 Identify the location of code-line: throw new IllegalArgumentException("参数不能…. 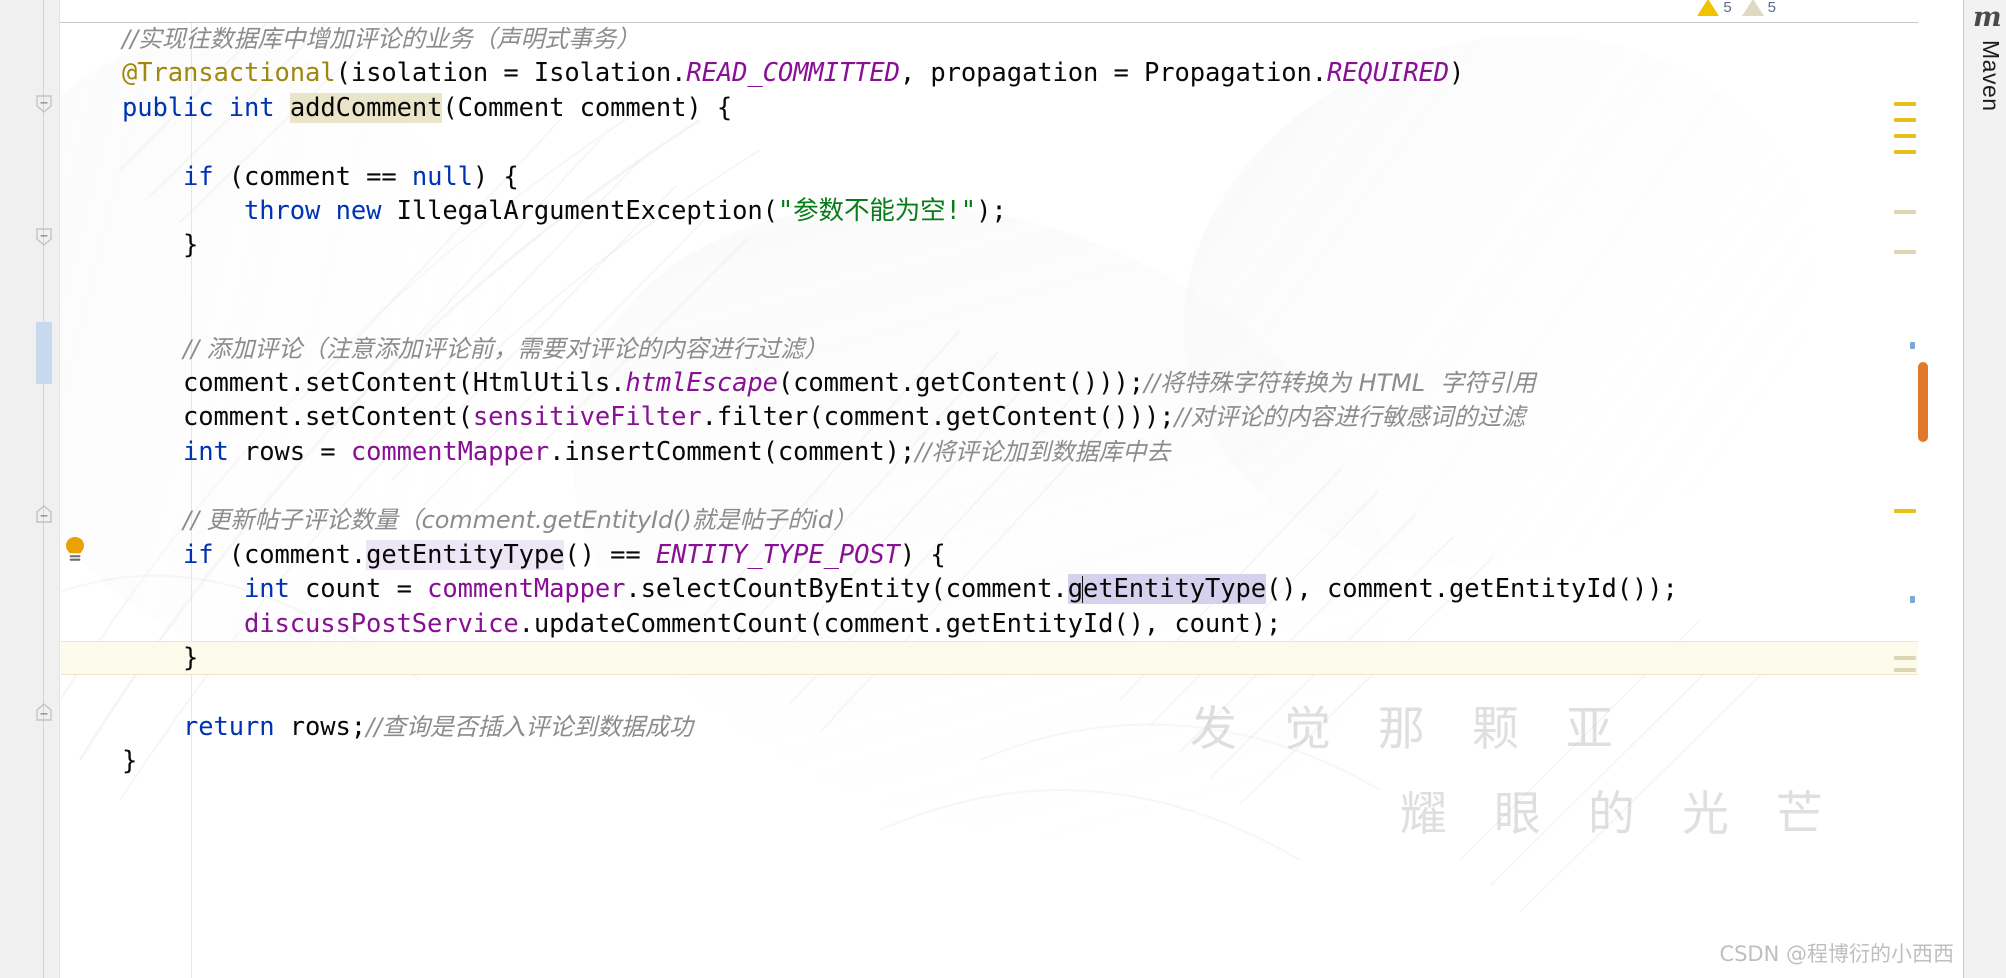
(989, 211).